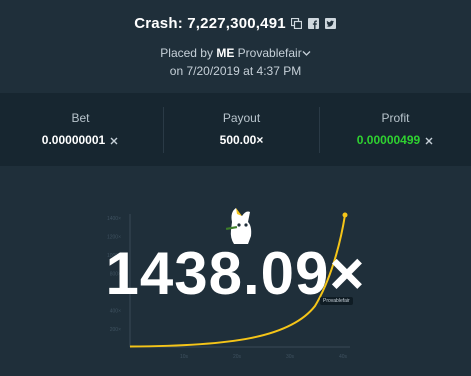 The height and width of the screenshot is (376, 471). Describe the element at coordinates (345, 215) in the screenshot. I see `curve-endpoint` at that location.